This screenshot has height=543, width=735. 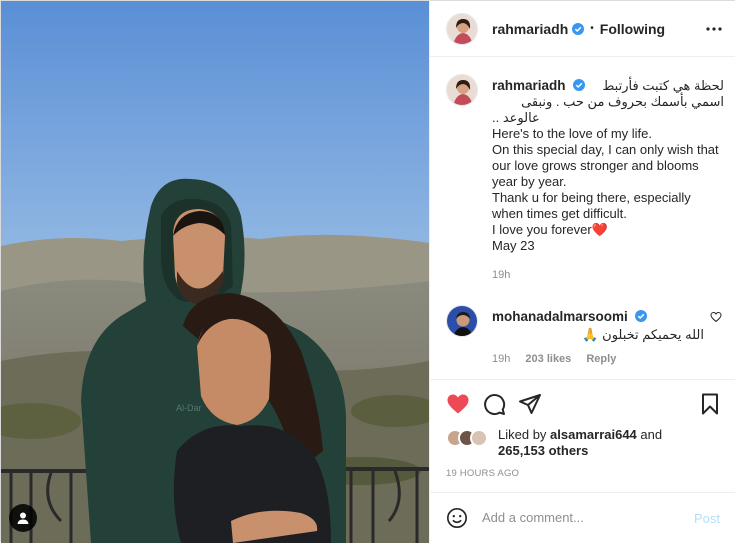 I want to click on comment-input, so click(x=582, y=517).